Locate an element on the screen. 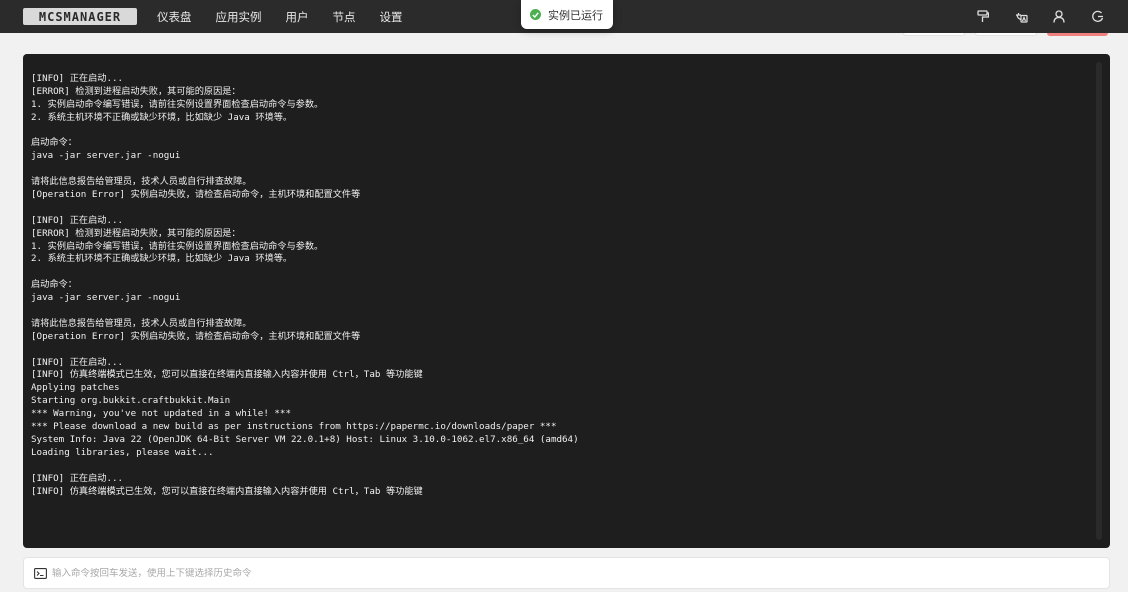  brush-icon is located at coordinates (983, 17).